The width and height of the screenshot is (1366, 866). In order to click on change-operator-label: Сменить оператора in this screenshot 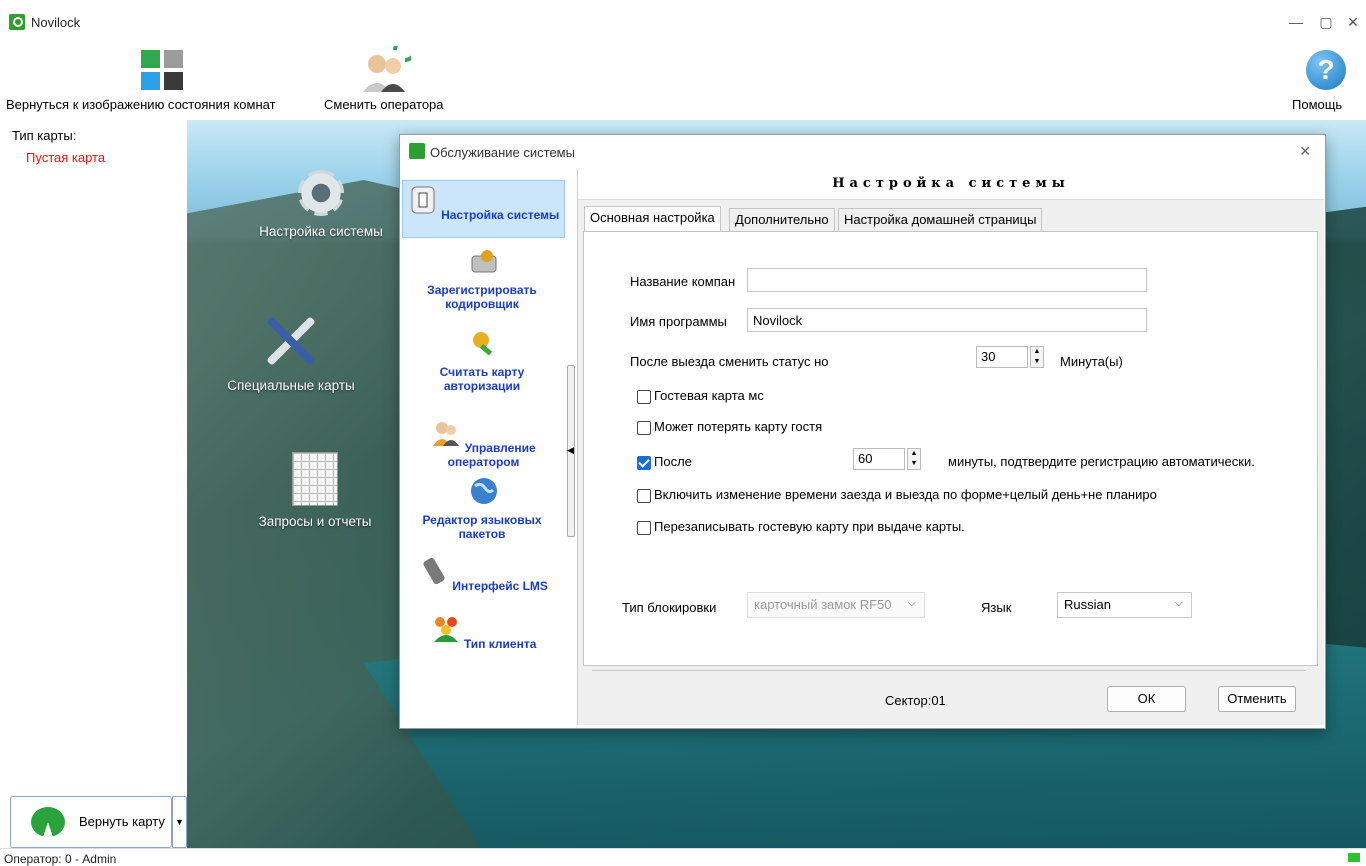, I will do `click(384, 104)`.